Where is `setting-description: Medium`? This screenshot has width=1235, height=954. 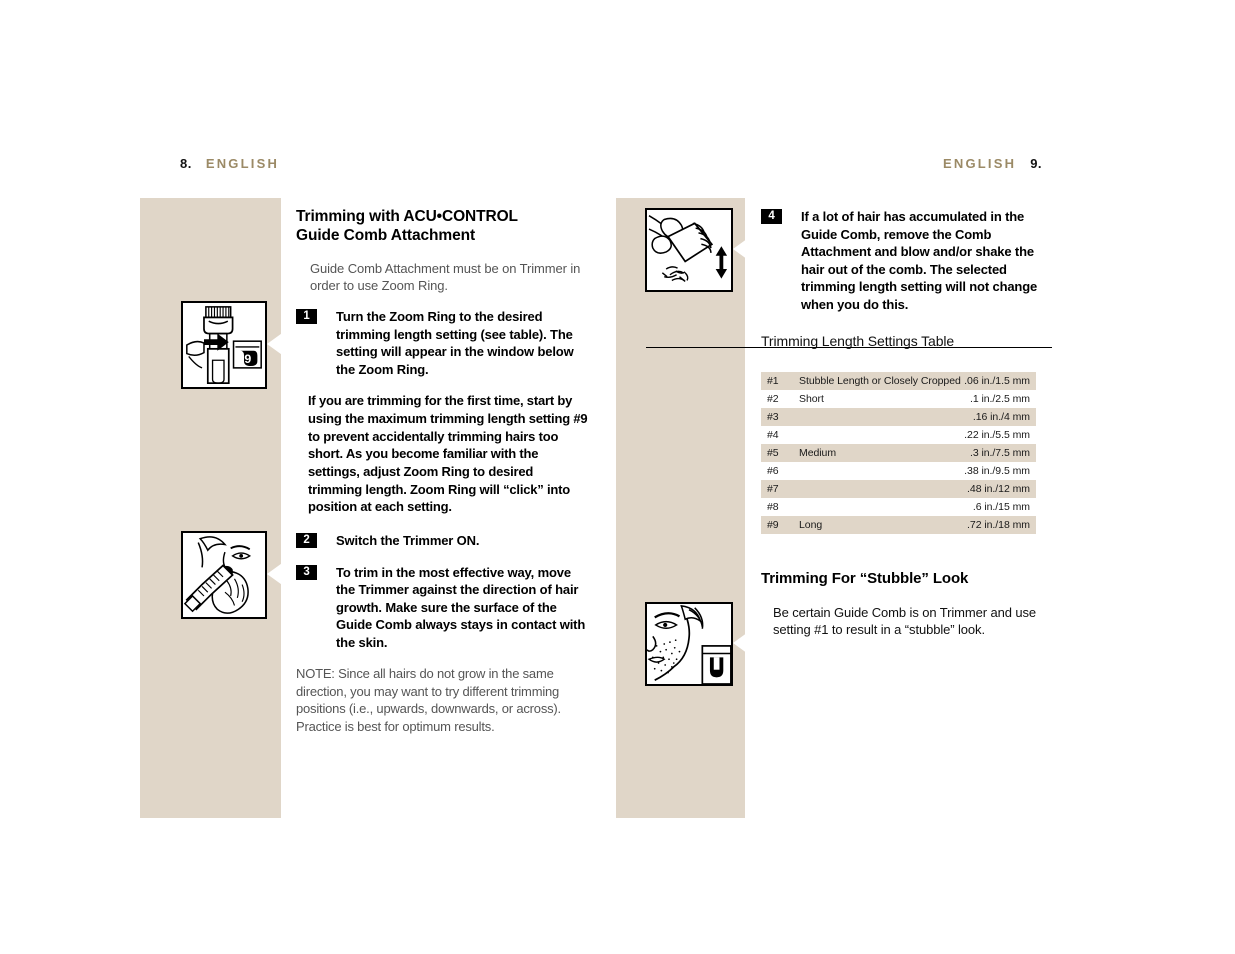 setting-description: Medium is located at coordinates (818, 453).